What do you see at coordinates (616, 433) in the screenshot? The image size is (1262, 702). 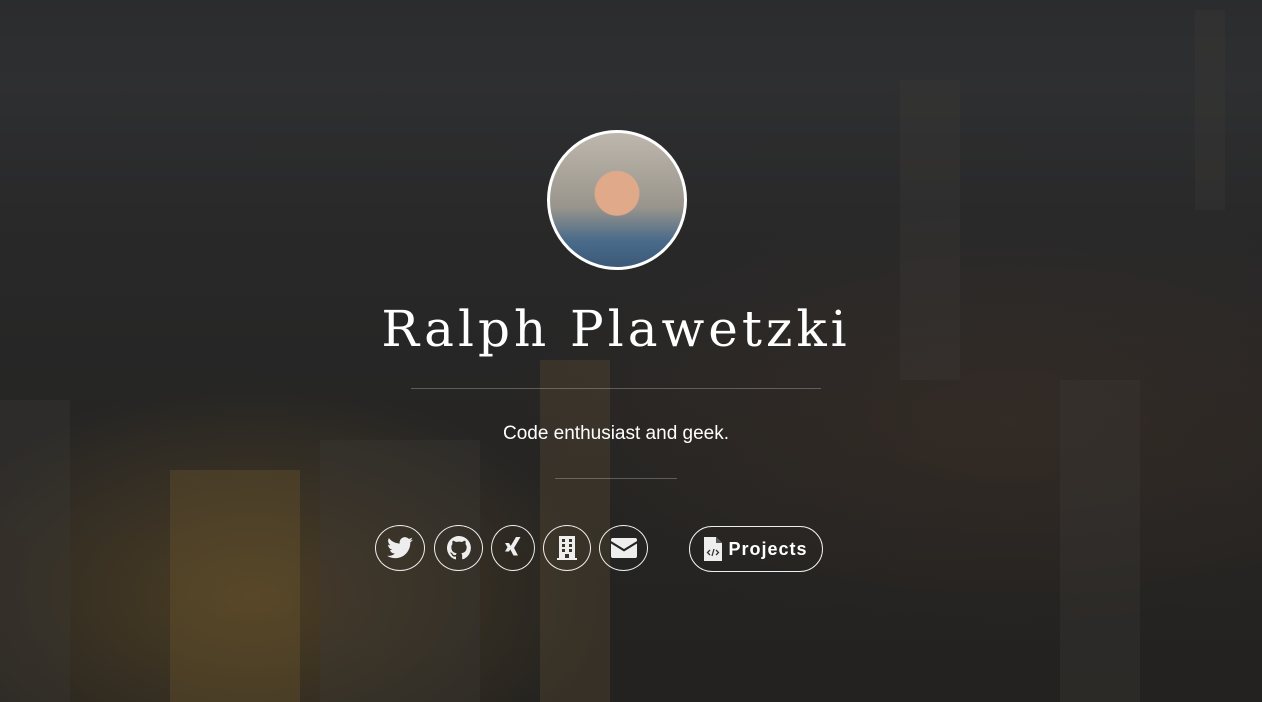 I see `tagline: Code enthusiast and geek.` at bounding box center [616, 433].